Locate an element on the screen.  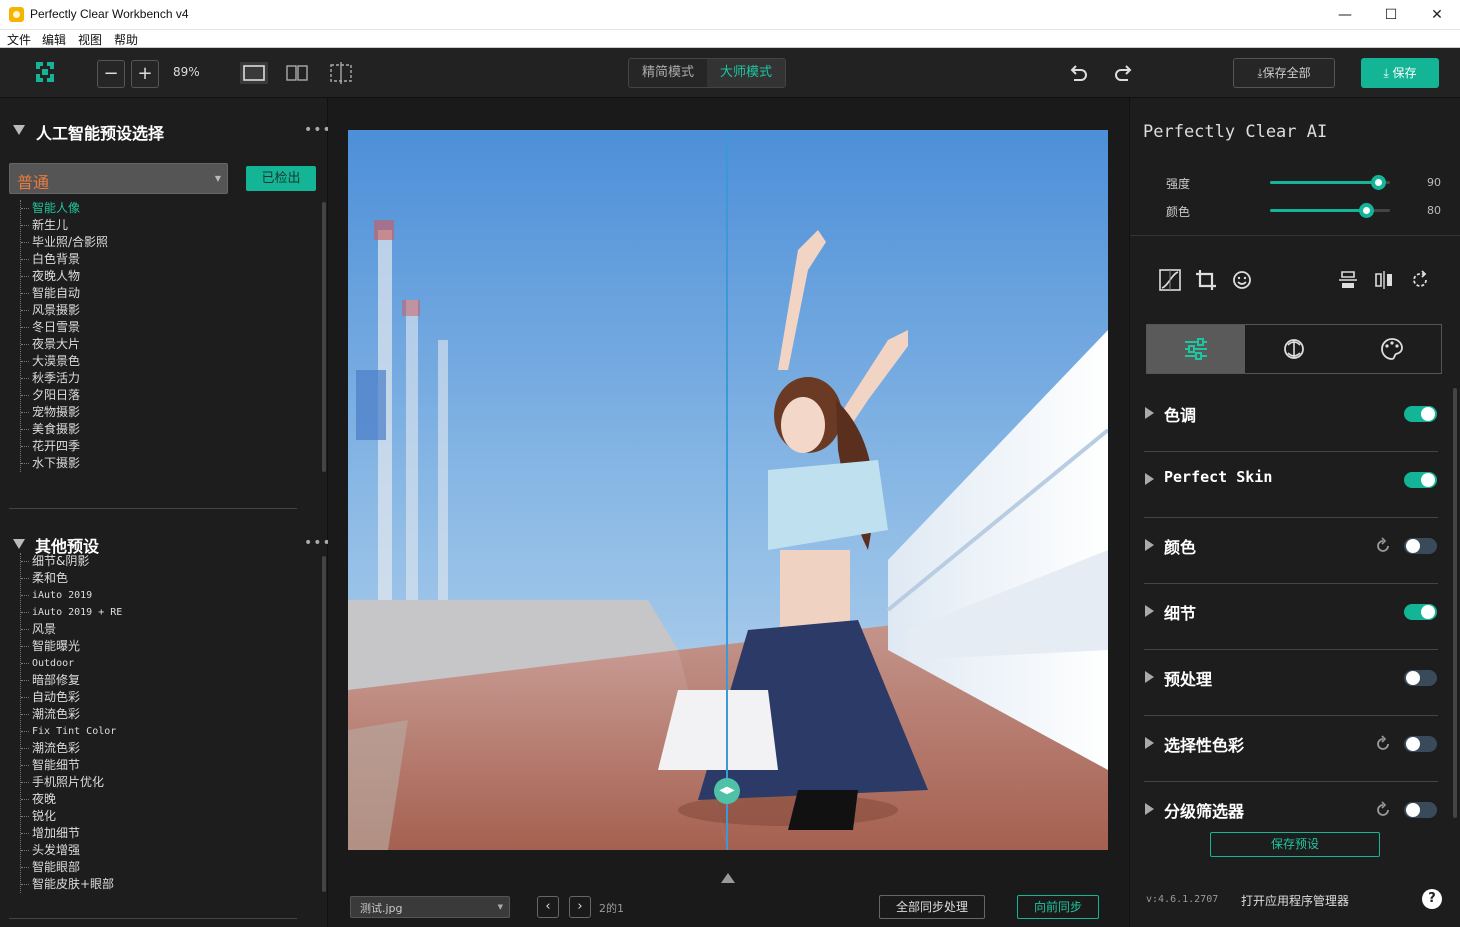
preset-item: 白色背景 is located at coordinates (64, 259).